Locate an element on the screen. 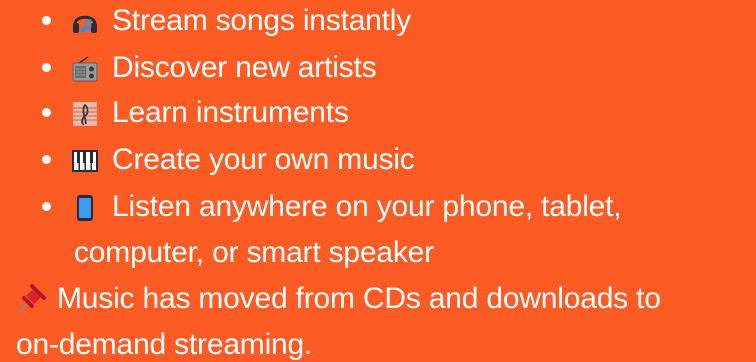  feature-item-listen: Listen anywhere on your phone, tablet, is located at coordinates (392, 207).